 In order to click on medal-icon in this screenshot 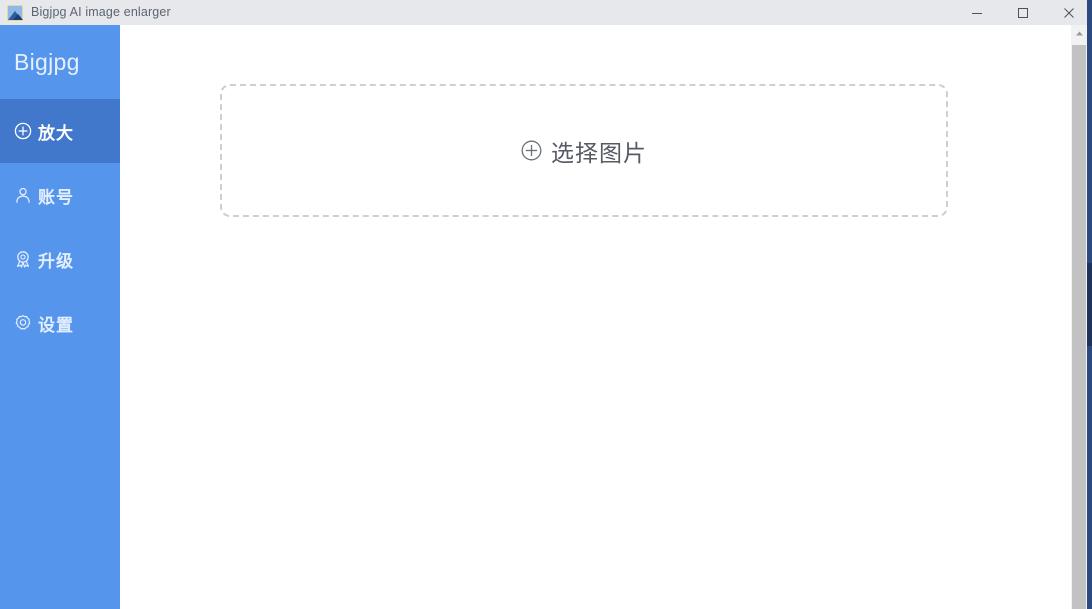, I will do `click(23, 259)`.